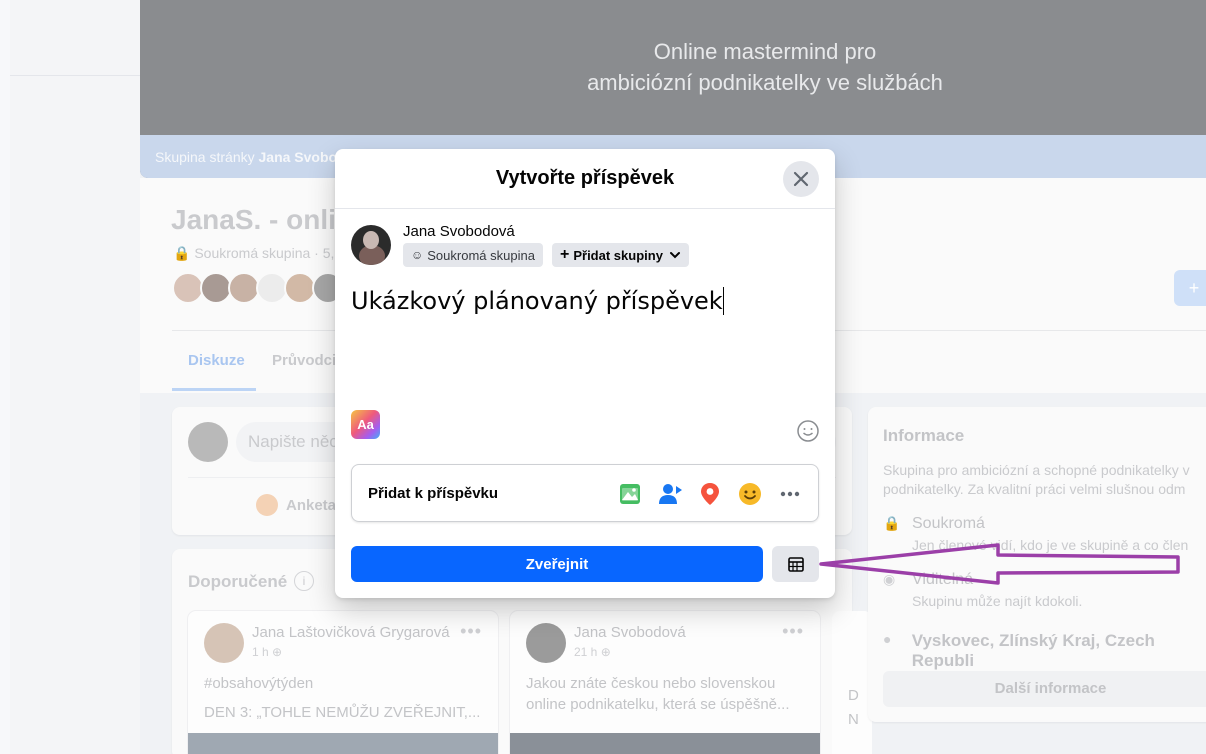  I want to click on lock-icon: 🔒, so click(182, 253).